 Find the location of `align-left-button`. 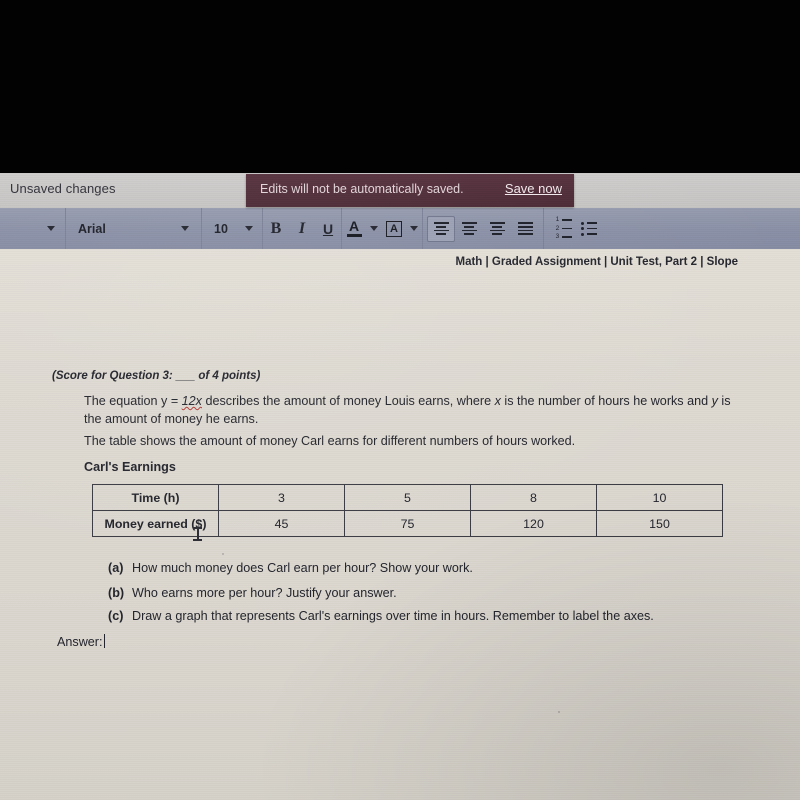

align-left-button is located at coordinates (441, 228).